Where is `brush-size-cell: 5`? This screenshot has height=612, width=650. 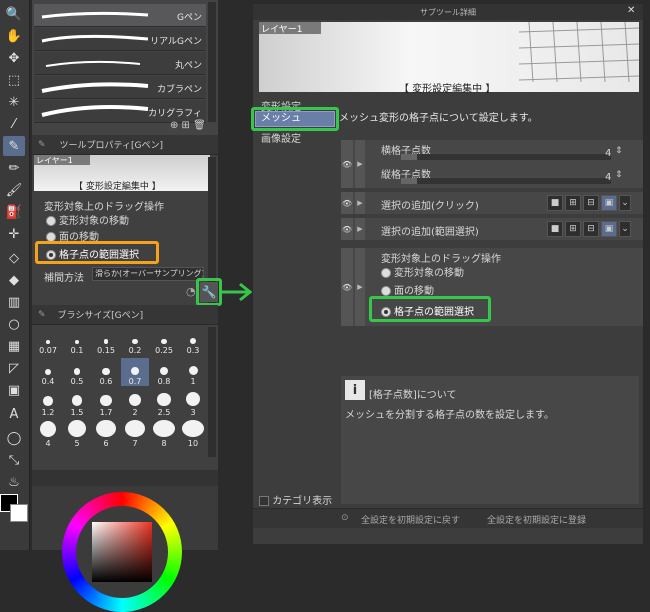 brush-size-cell: 5 is located at coordinates (77, 434).